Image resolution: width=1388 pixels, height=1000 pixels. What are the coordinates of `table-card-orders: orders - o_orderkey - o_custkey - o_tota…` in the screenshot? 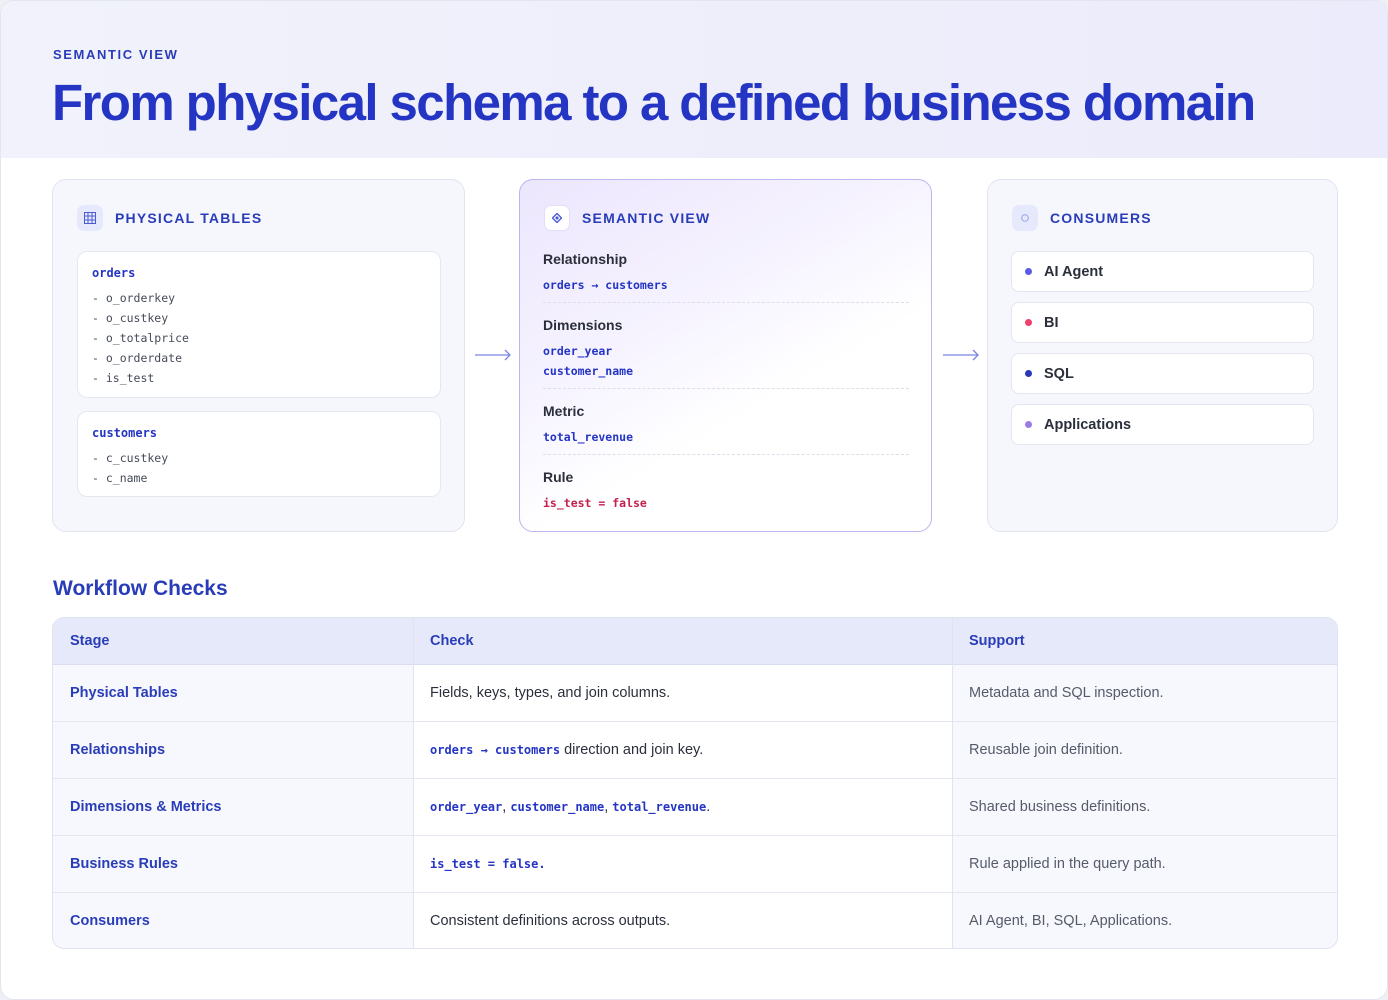 It's located at (259, 324).